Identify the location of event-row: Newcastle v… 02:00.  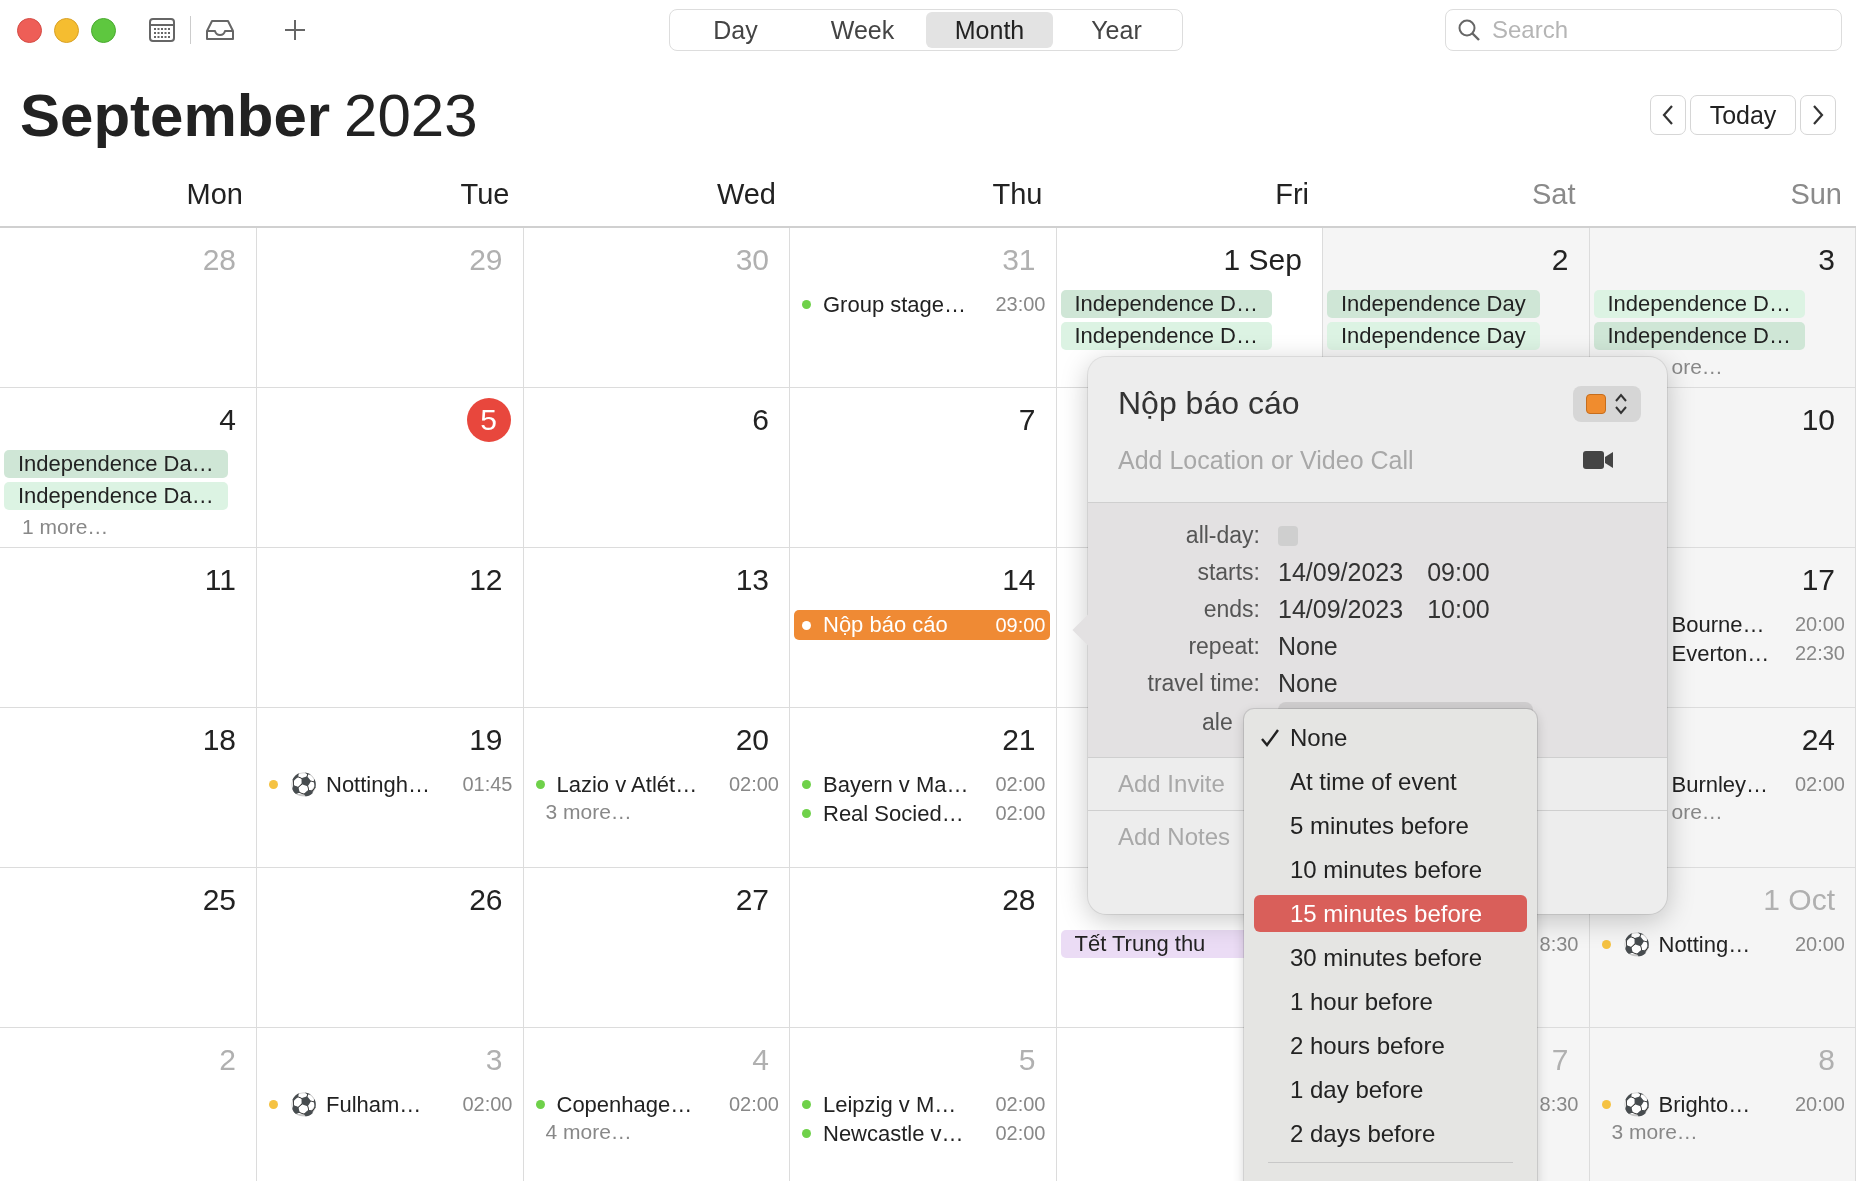
(922, 1133).